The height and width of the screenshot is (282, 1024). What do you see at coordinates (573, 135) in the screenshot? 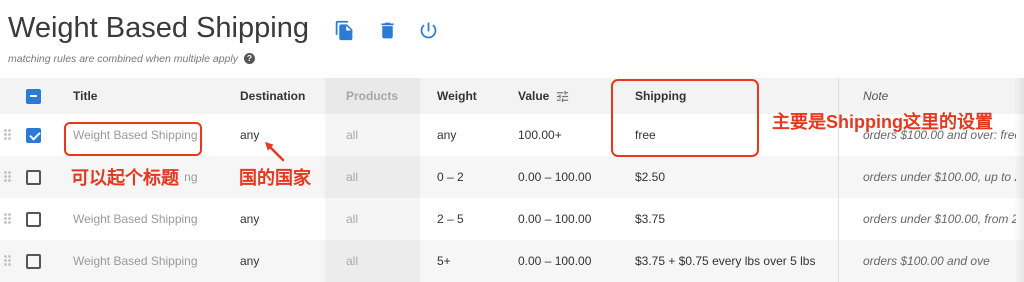
I see `cell-value: 100.00+` at bounding box center [573, 135].